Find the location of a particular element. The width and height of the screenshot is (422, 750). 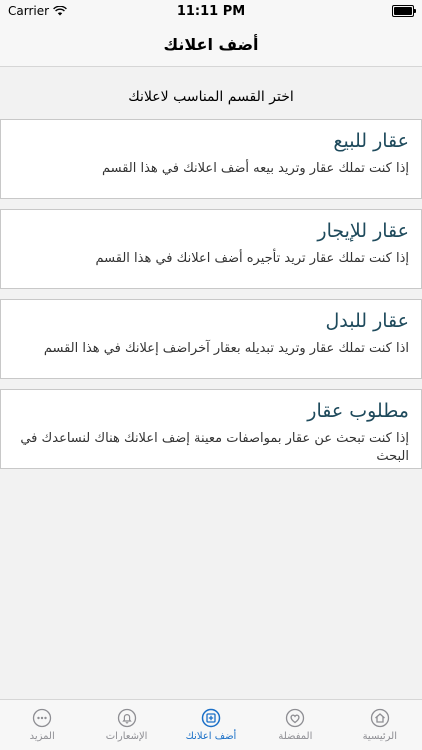

more-icon is located at coordinates (42, 718).